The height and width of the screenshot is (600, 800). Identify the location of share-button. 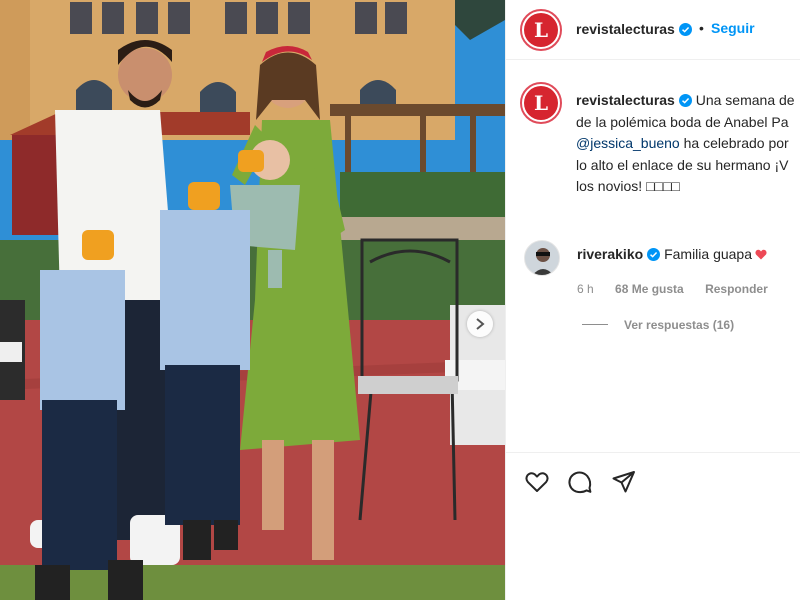
(624, 482).